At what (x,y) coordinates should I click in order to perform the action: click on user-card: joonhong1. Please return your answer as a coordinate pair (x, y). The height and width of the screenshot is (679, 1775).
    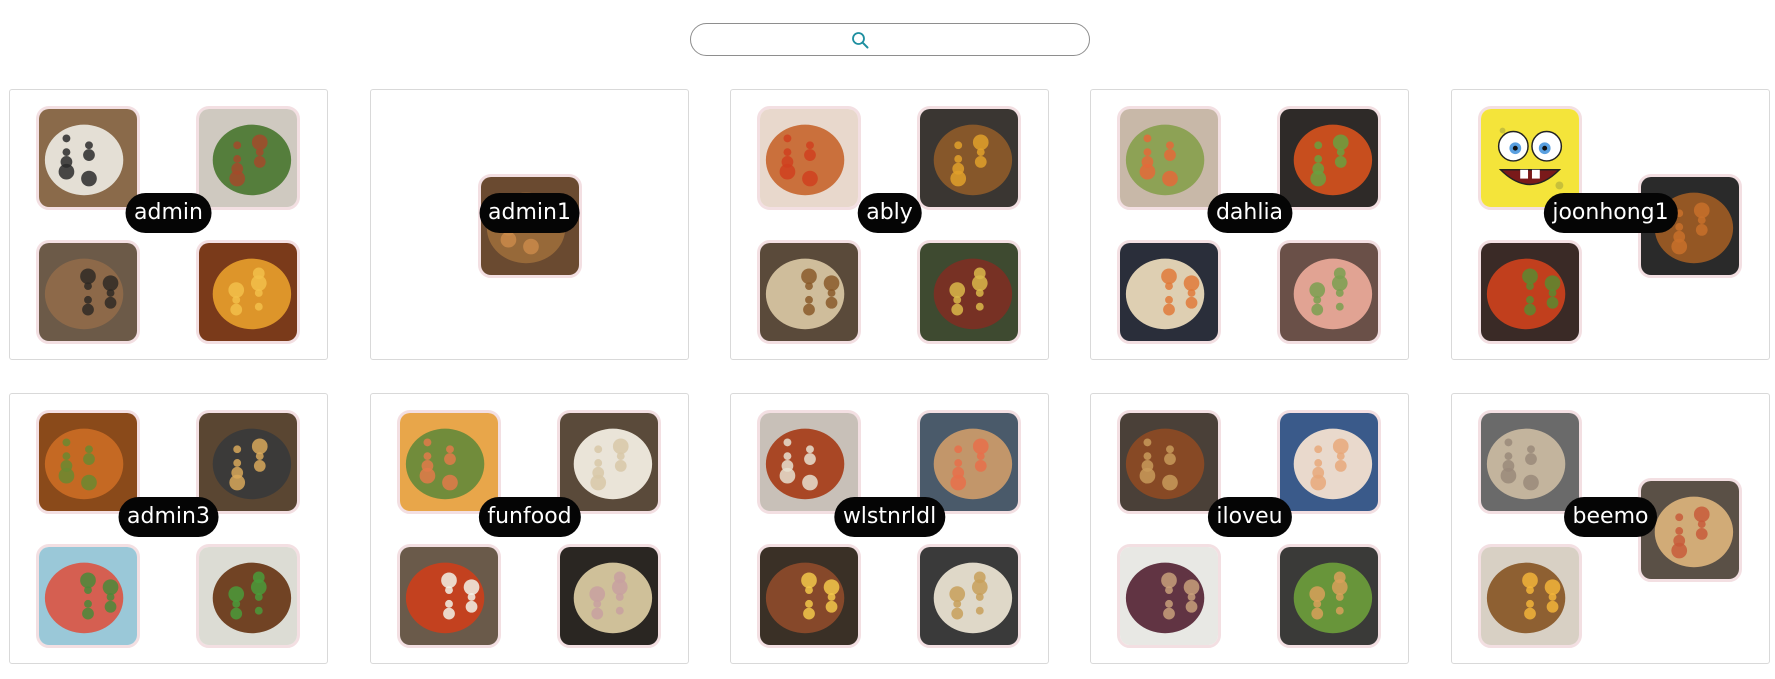
    Looking at the image, I should click on (1610, 224).